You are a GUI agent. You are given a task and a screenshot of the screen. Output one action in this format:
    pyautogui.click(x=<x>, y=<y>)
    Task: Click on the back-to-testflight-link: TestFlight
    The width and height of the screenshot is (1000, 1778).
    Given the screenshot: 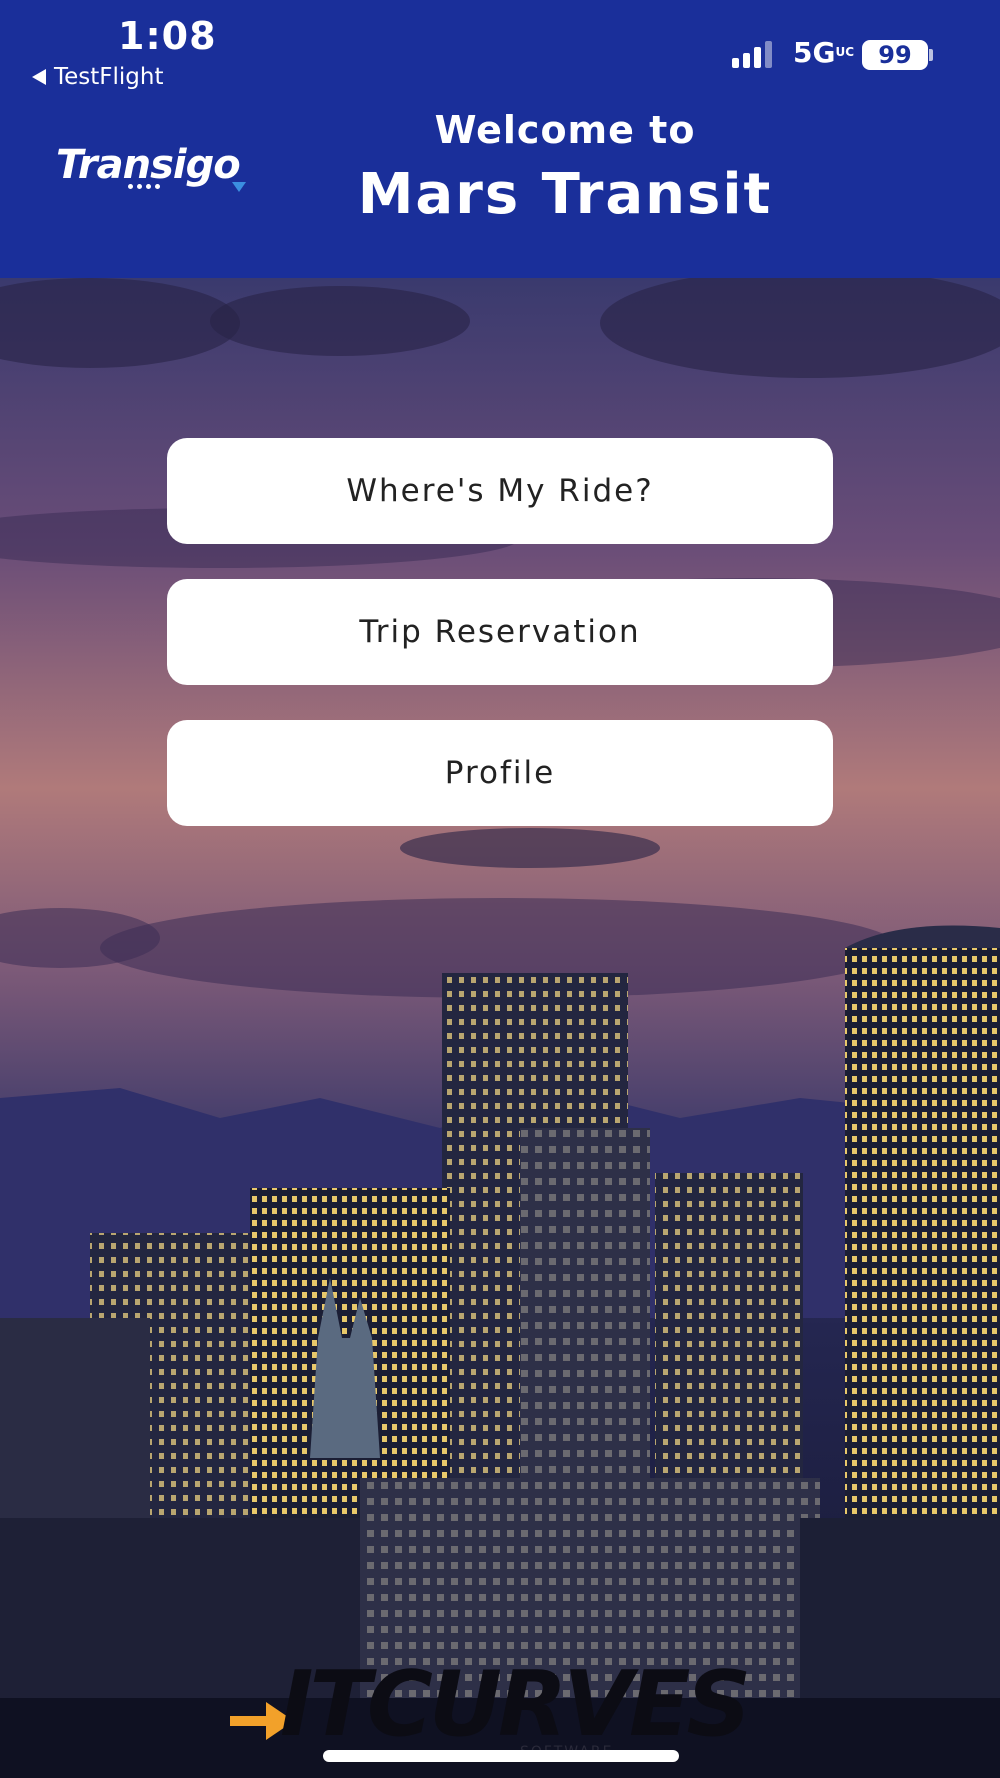 What is the action you would take?
    pyautogui.click(x=98, y=77)
    